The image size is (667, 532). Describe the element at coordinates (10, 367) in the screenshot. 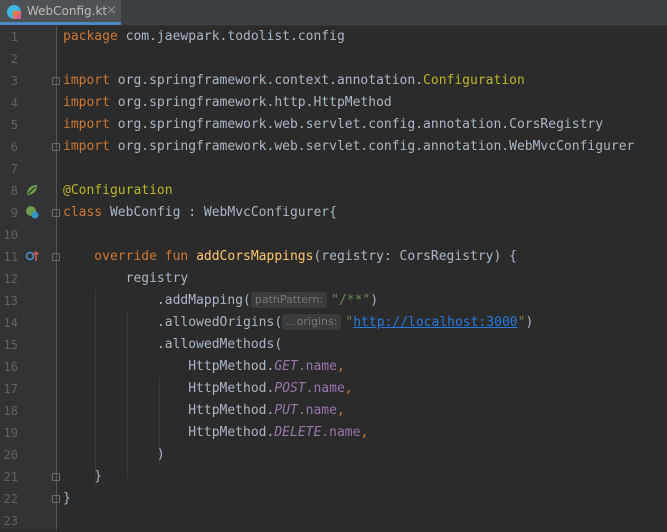

I see `line-number: 16` at that location.